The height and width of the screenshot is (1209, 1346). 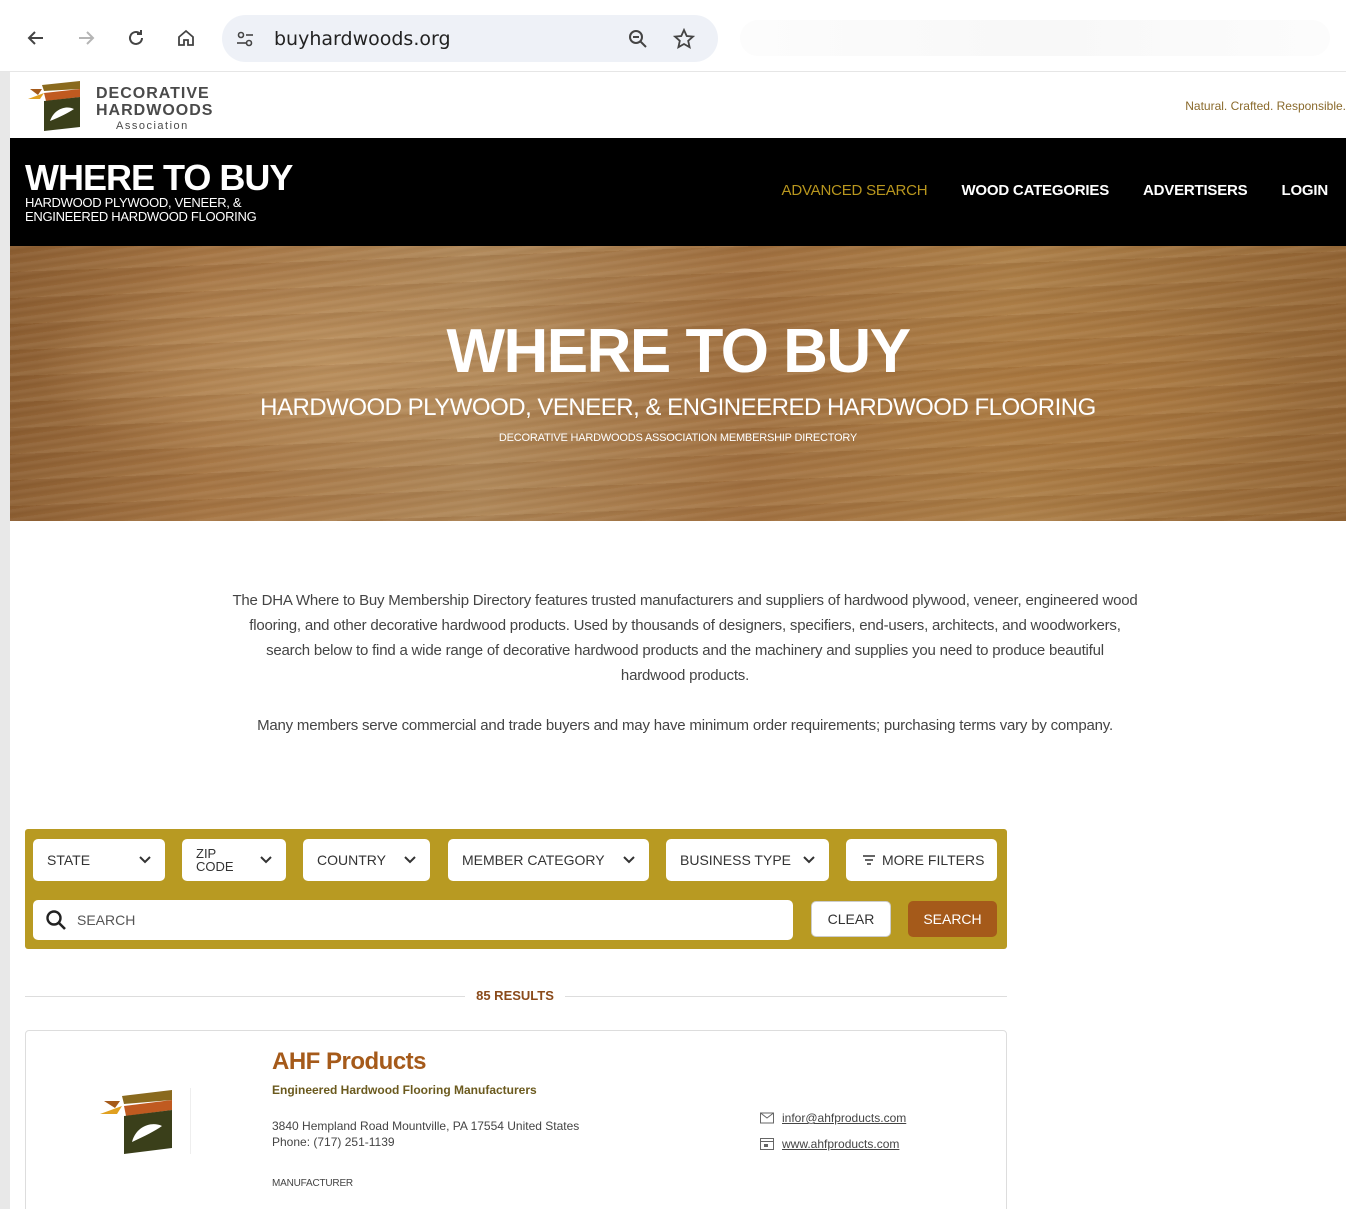 I want to click on website-text: www.ahfproducts.com, so click(x=840, y=1144).